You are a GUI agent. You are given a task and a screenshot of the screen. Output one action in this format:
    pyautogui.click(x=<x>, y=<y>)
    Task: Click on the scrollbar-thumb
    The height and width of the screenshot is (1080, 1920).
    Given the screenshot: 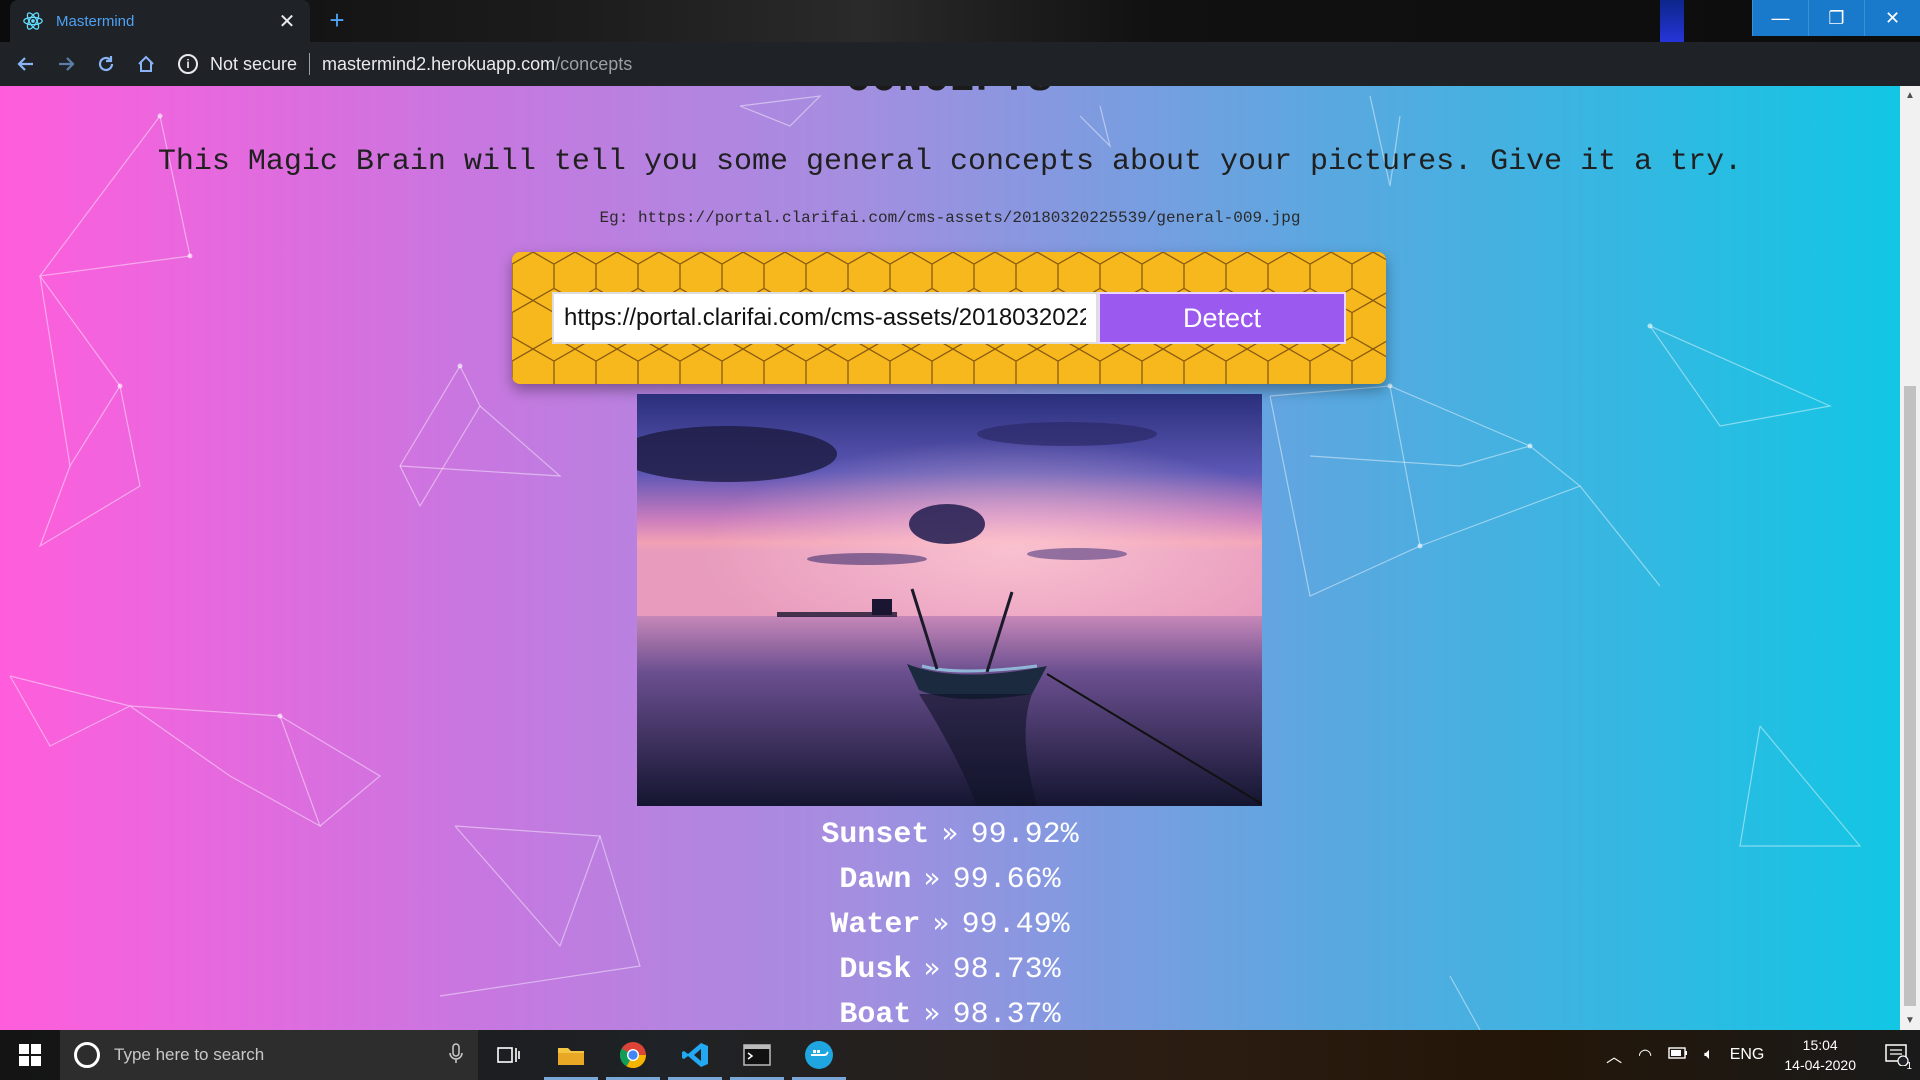 What is the action you would take?
    pyautogui.click(x=1910, y=696)
    